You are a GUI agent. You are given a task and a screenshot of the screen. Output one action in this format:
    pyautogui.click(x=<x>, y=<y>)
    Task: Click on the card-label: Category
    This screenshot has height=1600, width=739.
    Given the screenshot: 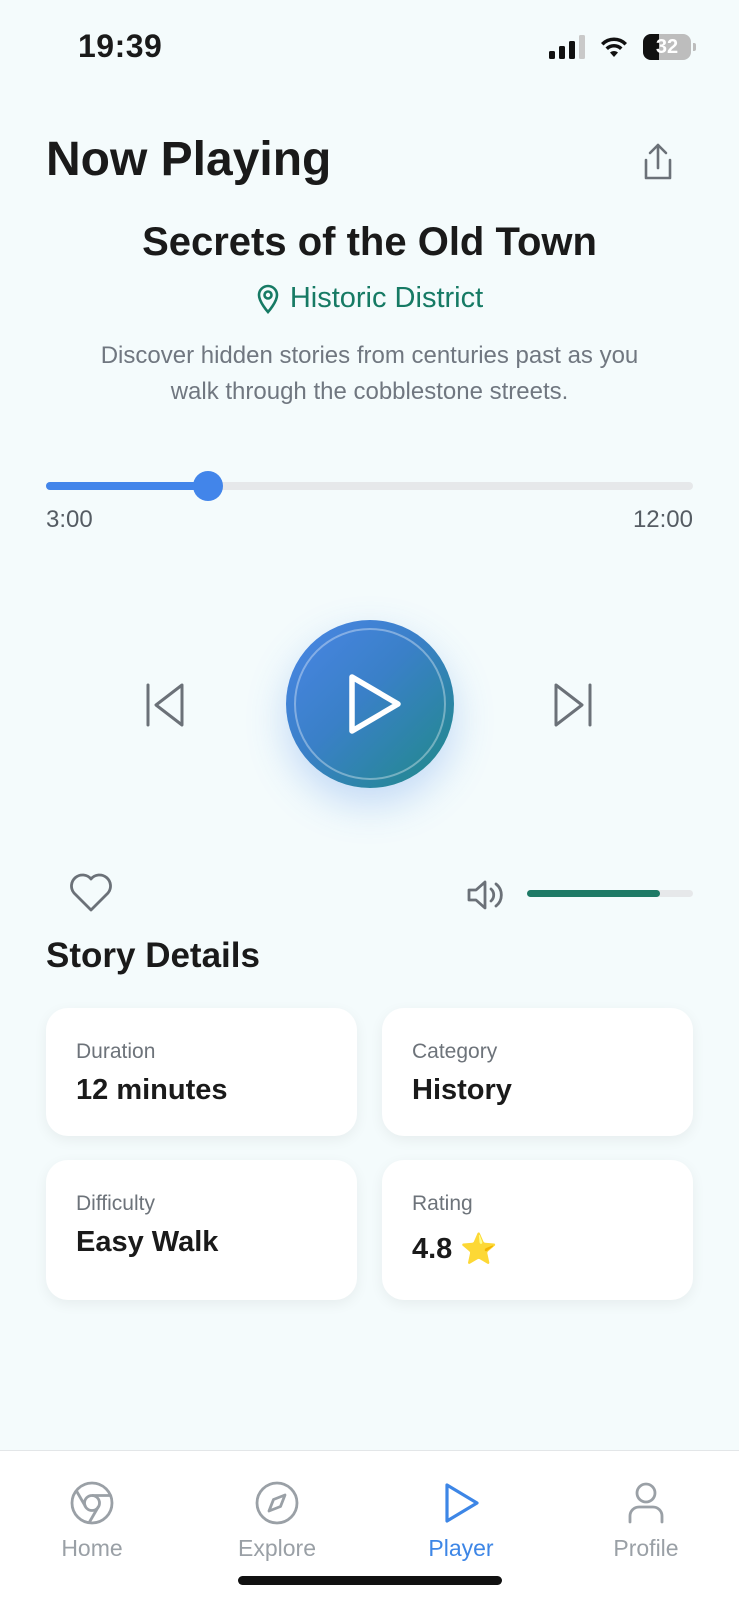 What is the action you would take?
    pyautogui.click(x=455, y=1051)
    